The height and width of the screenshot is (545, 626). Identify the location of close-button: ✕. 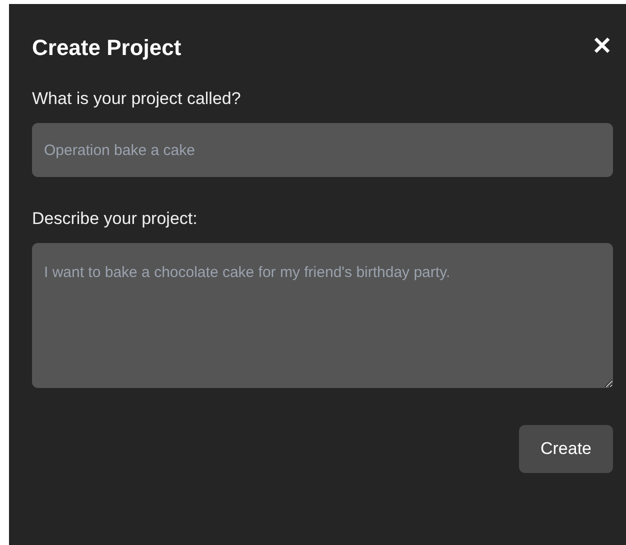
(602, 47).